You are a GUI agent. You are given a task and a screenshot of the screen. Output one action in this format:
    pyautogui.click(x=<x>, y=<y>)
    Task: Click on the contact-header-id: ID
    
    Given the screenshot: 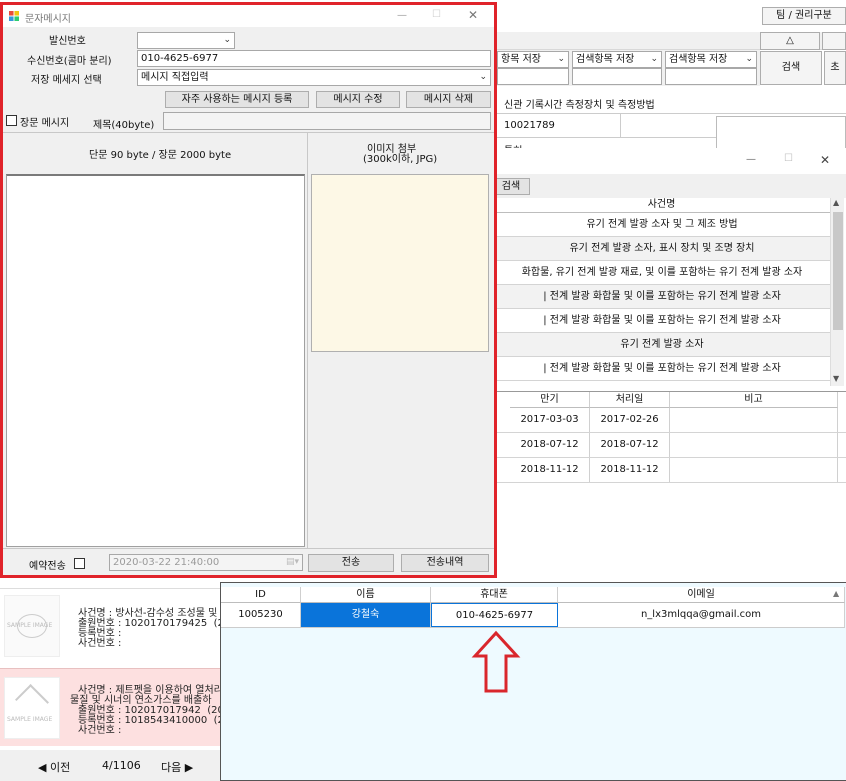 What is the action you would take?
    pyautogui.click(x=261, y=595)
    